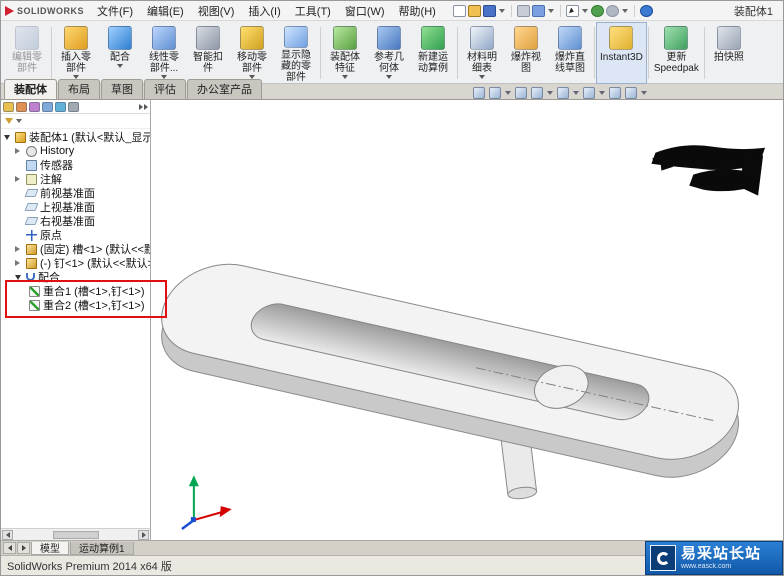  I want to click on filter-dropdown-icon, so click(19, 121).